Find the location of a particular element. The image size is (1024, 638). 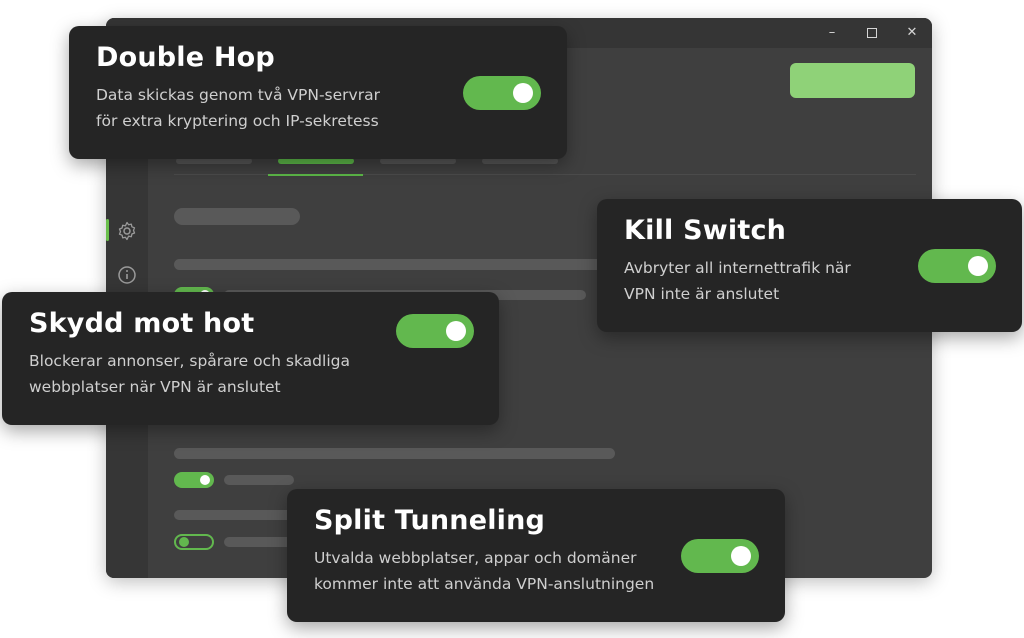

threat-protection-title: Skydd mot hot is located at coordinates (142, 323).